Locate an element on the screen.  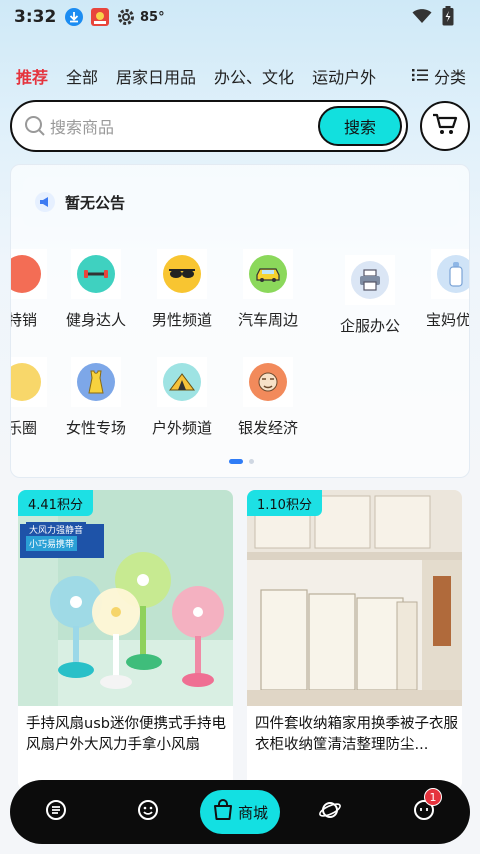
sunglasses-icon is located at coordinates (182, 274).